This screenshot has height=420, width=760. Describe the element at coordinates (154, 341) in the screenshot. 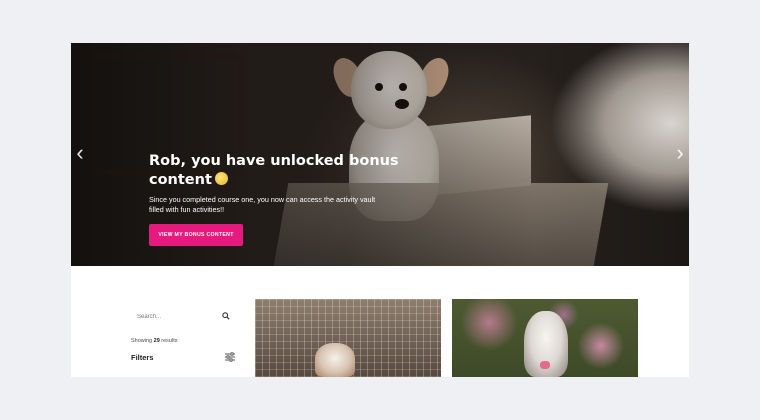

I see `results-count: Showing 29 results` at that location.